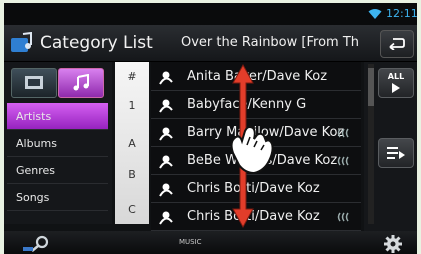 The height and width of the screenshot is (254, 421). Describe the element at coordinates (256, 133) in the screenshot. I see `list-item: Barry Manilow/Dave Koz` at that location.